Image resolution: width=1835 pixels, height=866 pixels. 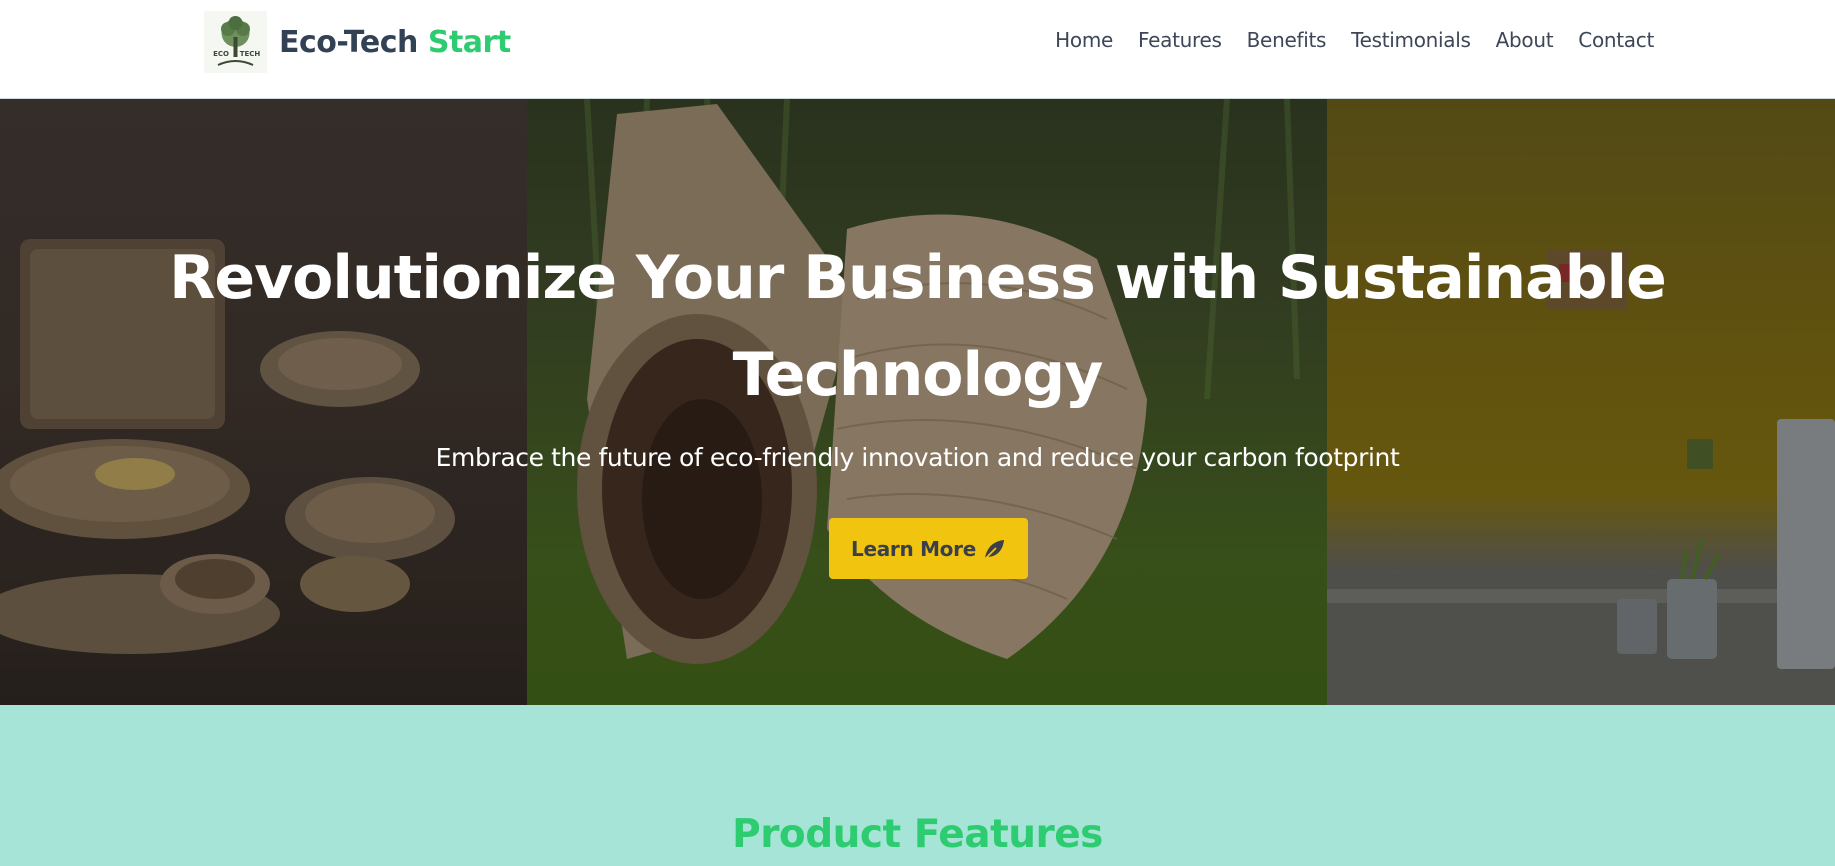 What do you see at coordinates (1180, 40) in the screenshot?
I see `nav-features: Features` at bounding box center [1180, 40].